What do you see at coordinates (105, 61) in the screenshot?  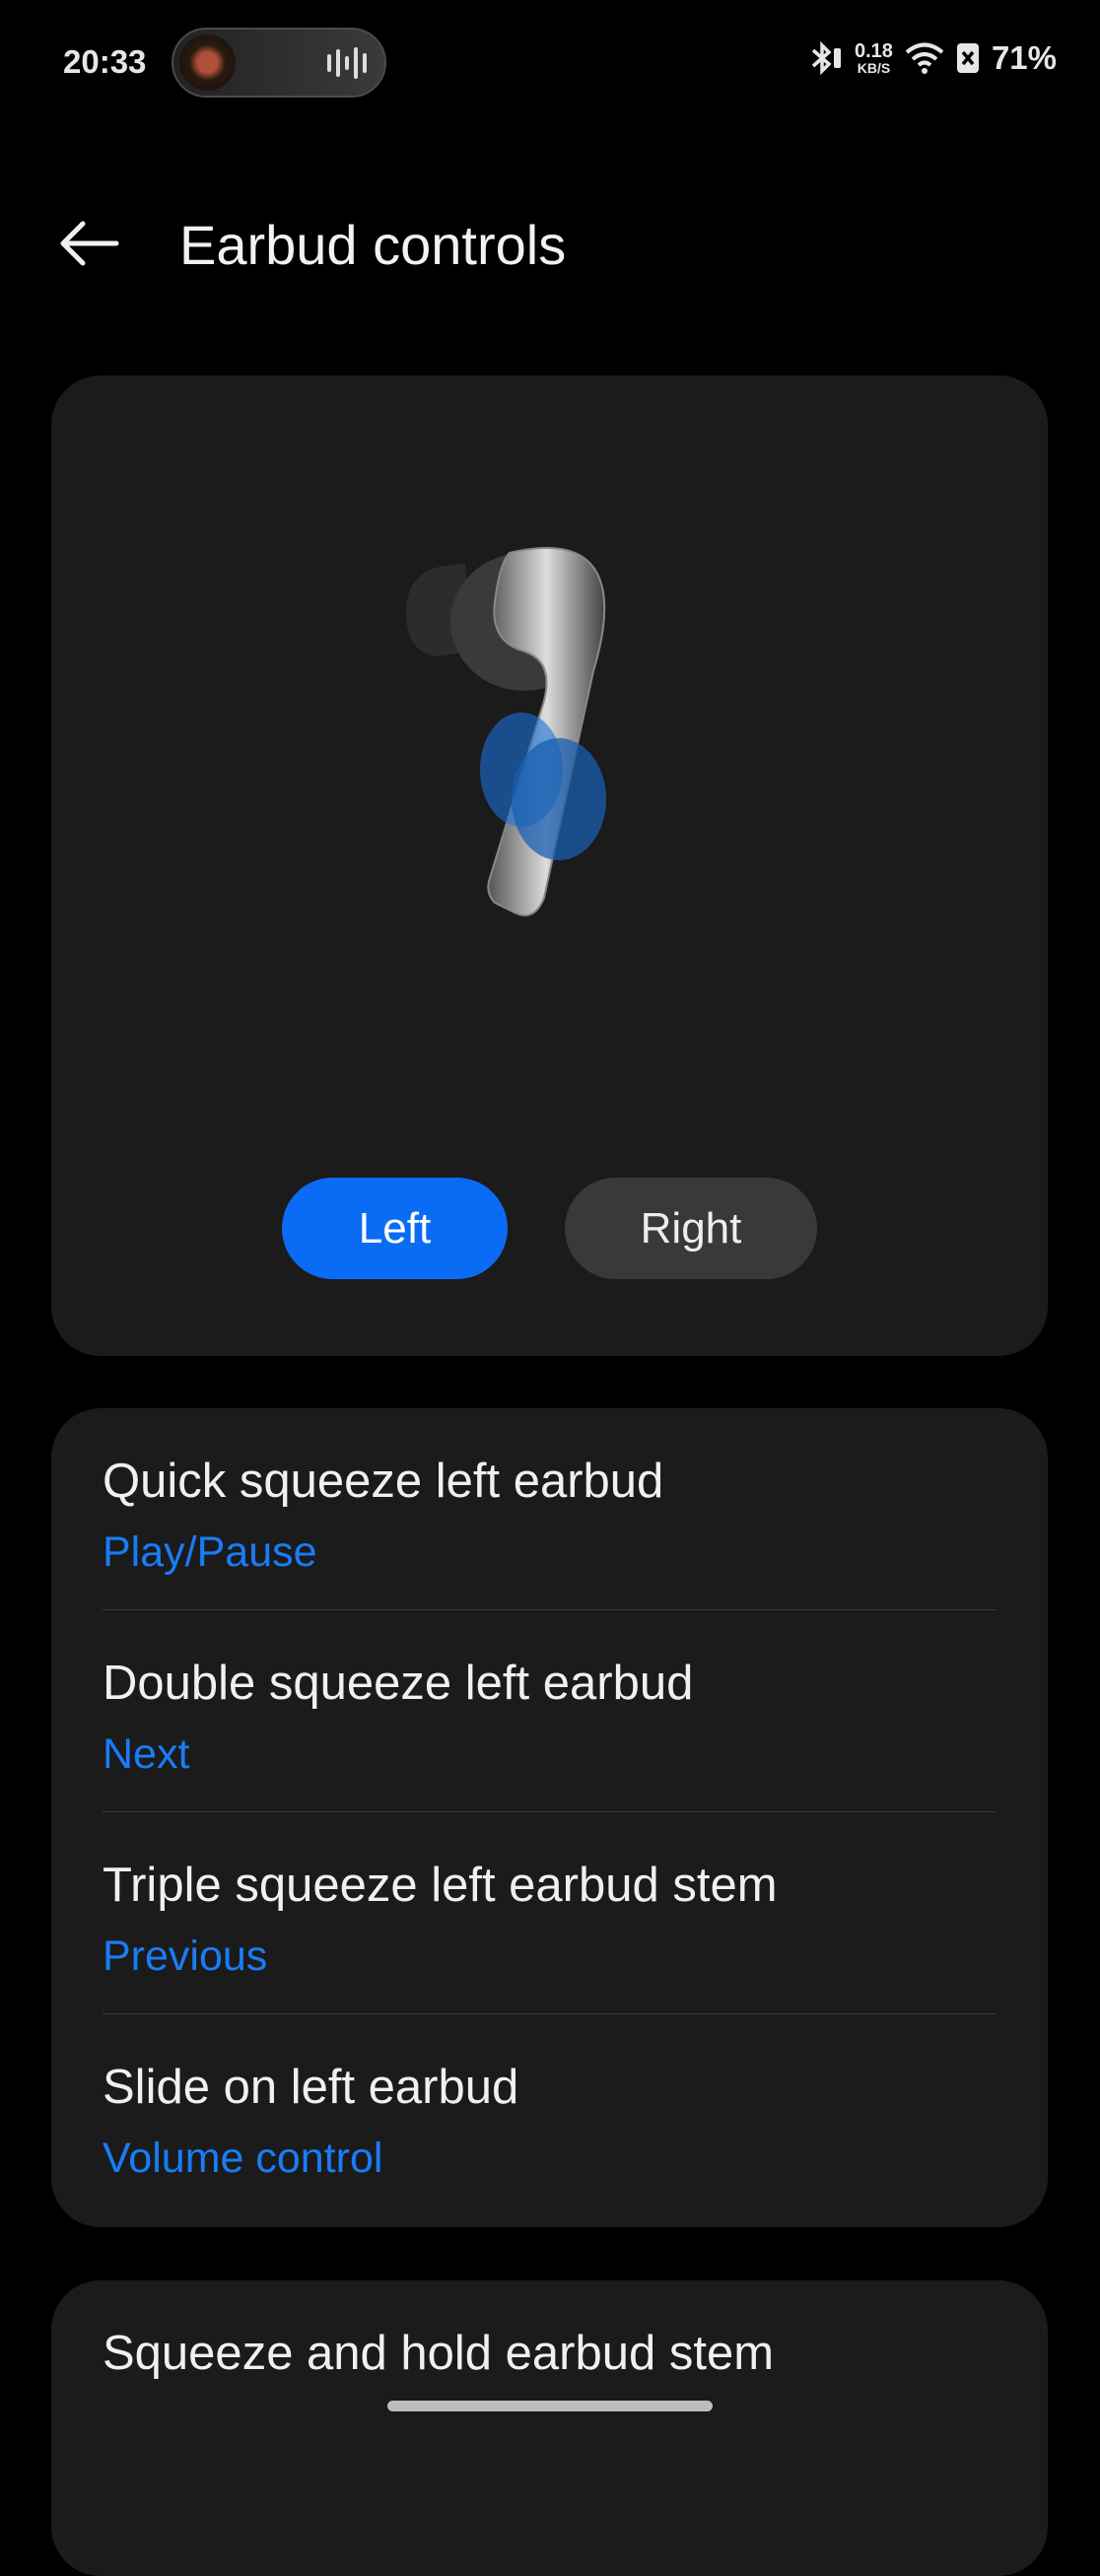 I see `status-time: 20:33` at bounding box center [105, 61].